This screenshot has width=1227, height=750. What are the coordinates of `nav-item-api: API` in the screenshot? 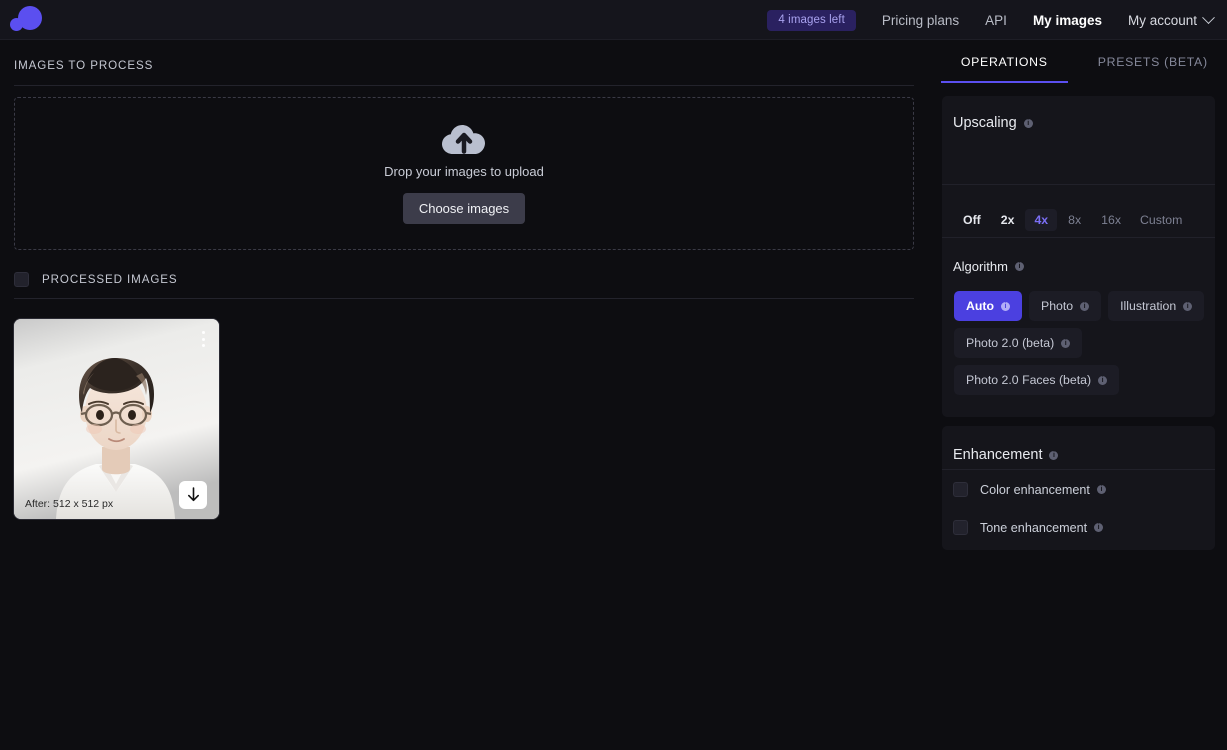 It's located at (996, 20).